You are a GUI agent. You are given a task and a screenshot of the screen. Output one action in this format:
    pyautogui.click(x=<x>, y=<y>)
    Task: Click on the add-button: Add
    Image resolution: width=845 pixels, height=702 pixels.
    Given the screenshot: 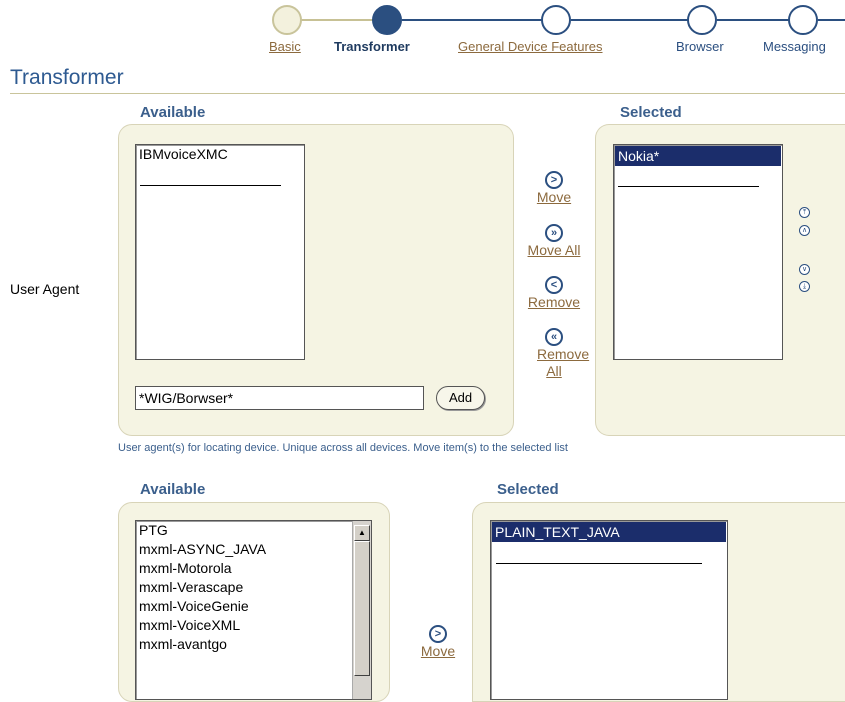 What is the action you would take?
    pyautogui.click(x=461, y=398)
    